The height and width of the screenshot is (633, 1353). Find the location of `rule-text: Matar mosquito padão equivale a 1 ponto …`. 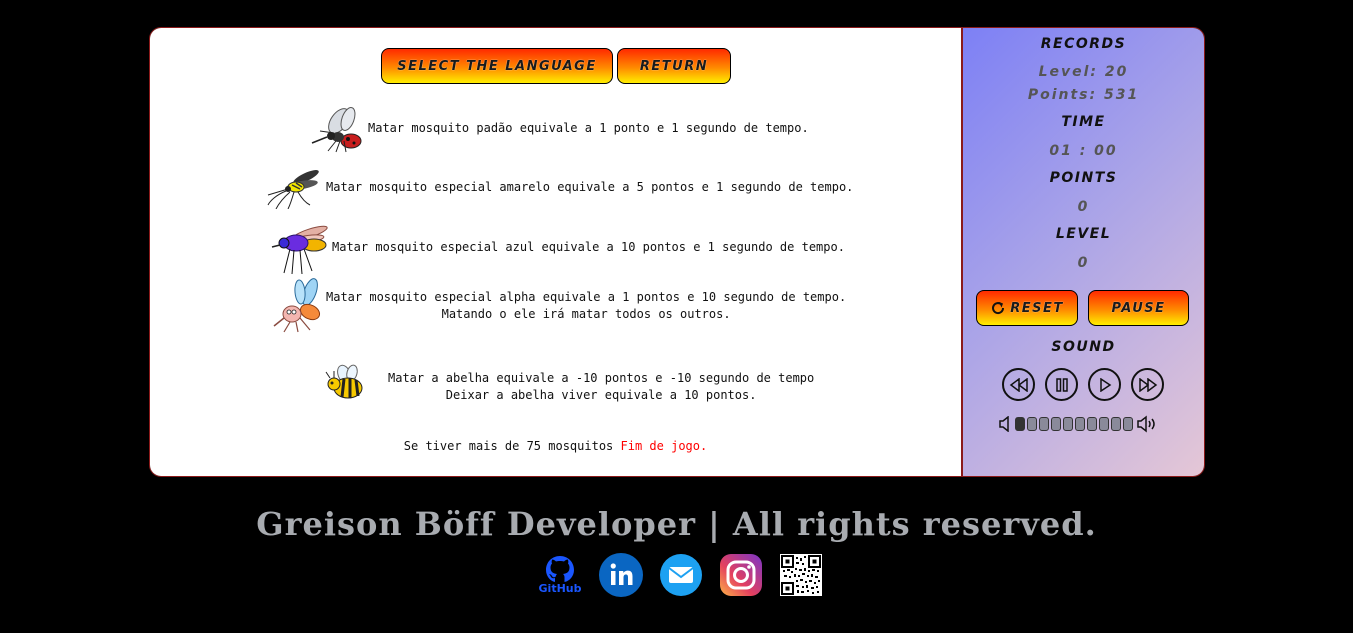

rule-text: Matar mosquito padão equivale a 1 ponto … is located at coordinates (588, 127).